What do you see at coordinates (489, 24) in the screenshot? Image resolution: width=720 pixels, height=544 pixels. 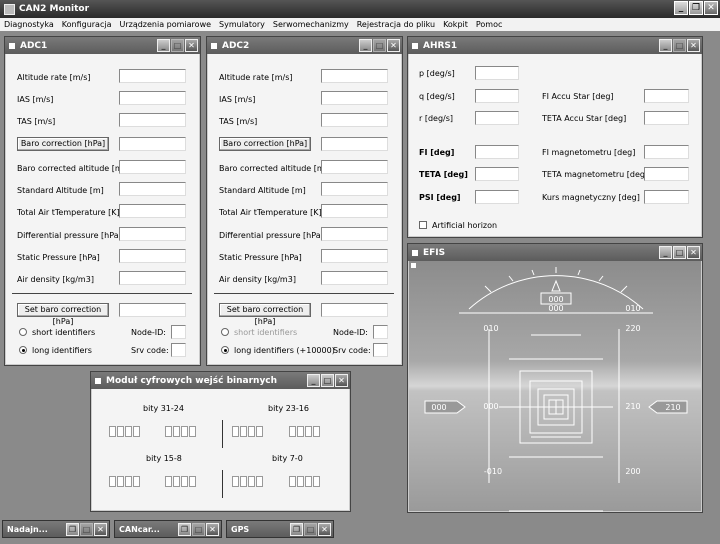 I see `menu-pomoc: Pomoc` at bounding box center [489, 24].